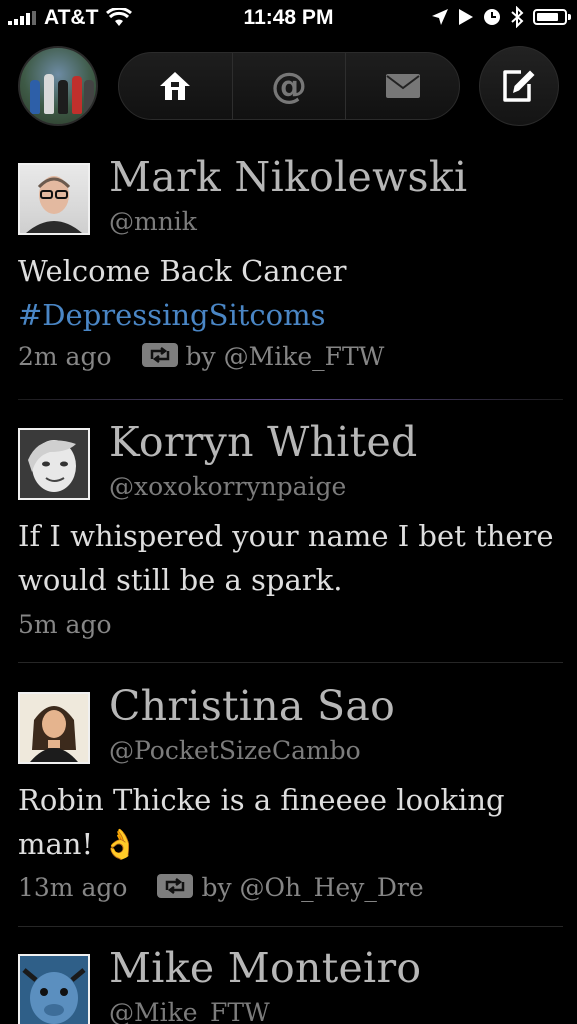 The width and height of the screenshot is (577, 1024). I want to click on play-icon, so click(466, 17).